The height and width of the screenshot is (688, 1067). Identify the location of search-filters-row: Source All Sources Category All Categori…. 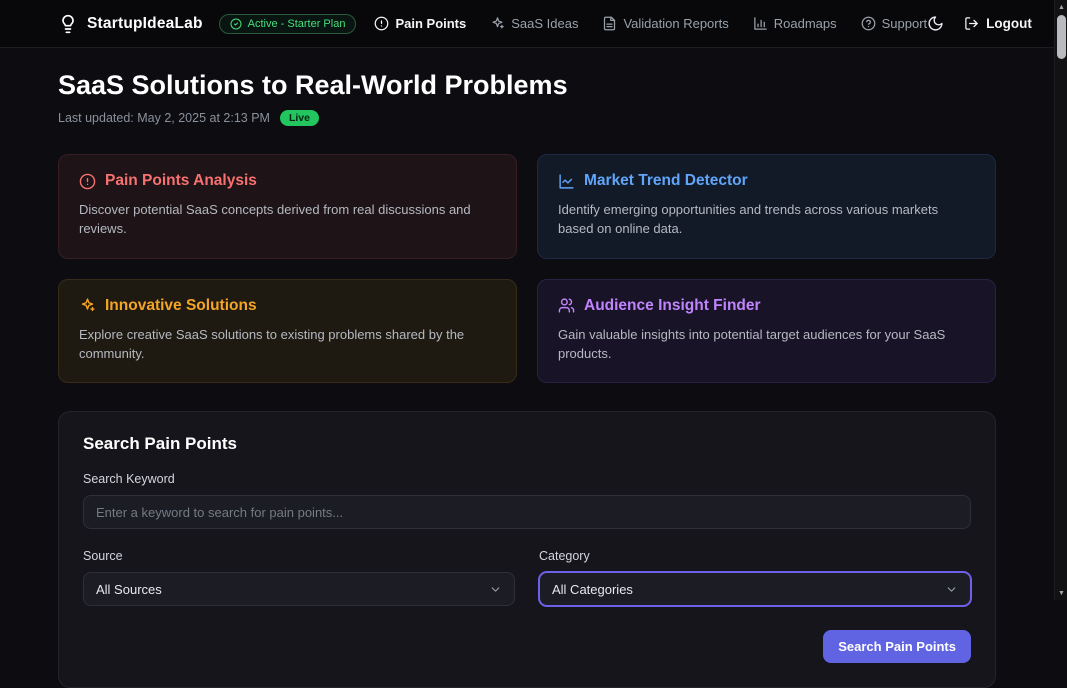
(527, 578).